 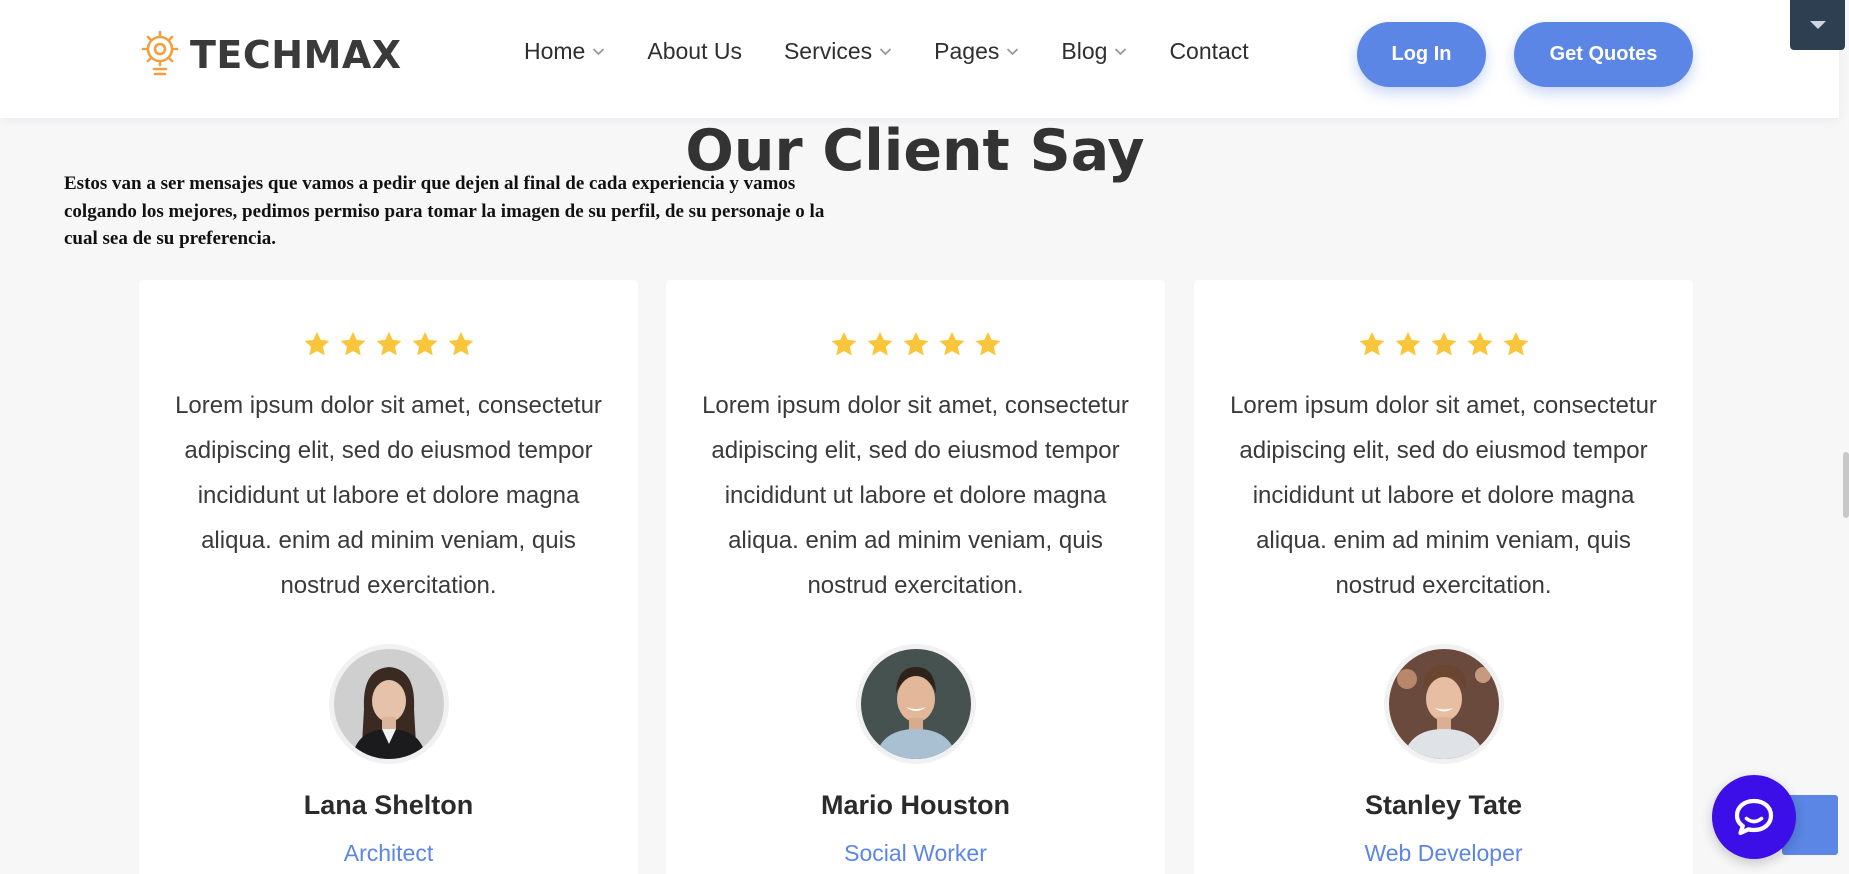 What do you see at coordinates (555, 51) in the screenshot?
I see `nav-label: Home` at bounding box center [555, 51].